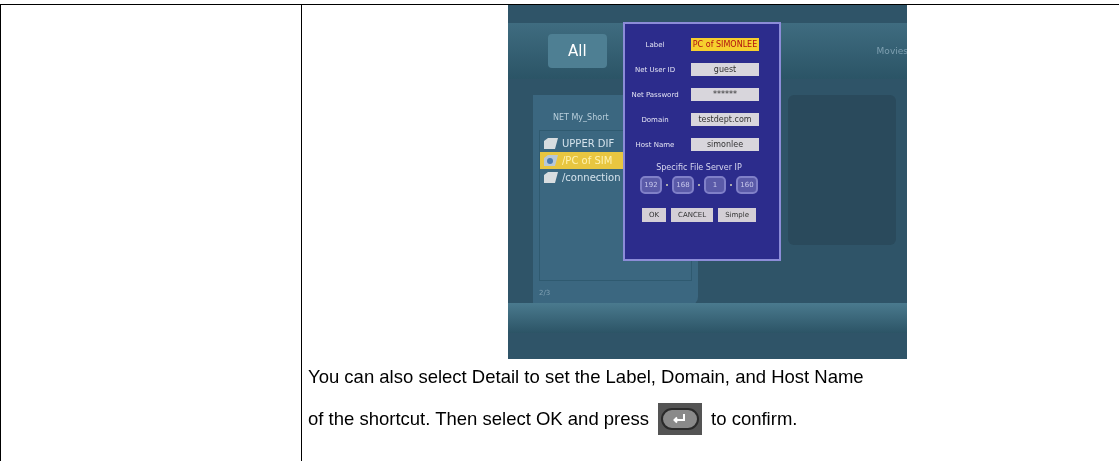 This screenshot has height=461, width=1119. I want to click on input-field: ******, so click(725, 94).